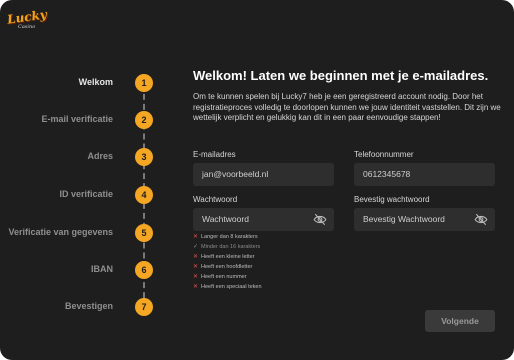 The image size is (514, 360). What do you see at coordinates (144, 233) in the screenshot?
I see `step-number-badge: 5` at bounding box center [144, 233].